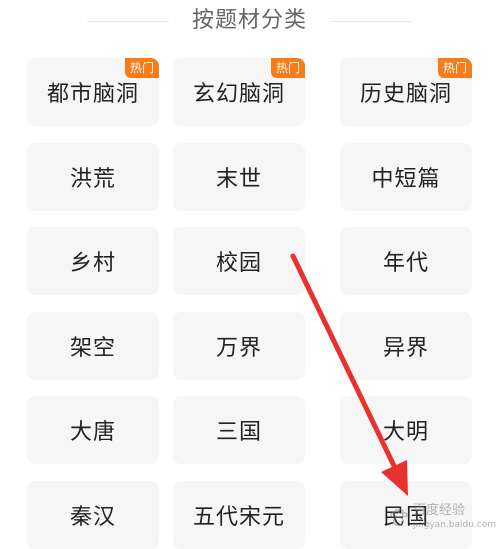  I want to click on genre-label: 玄幻脑洞, so click(238, 94).